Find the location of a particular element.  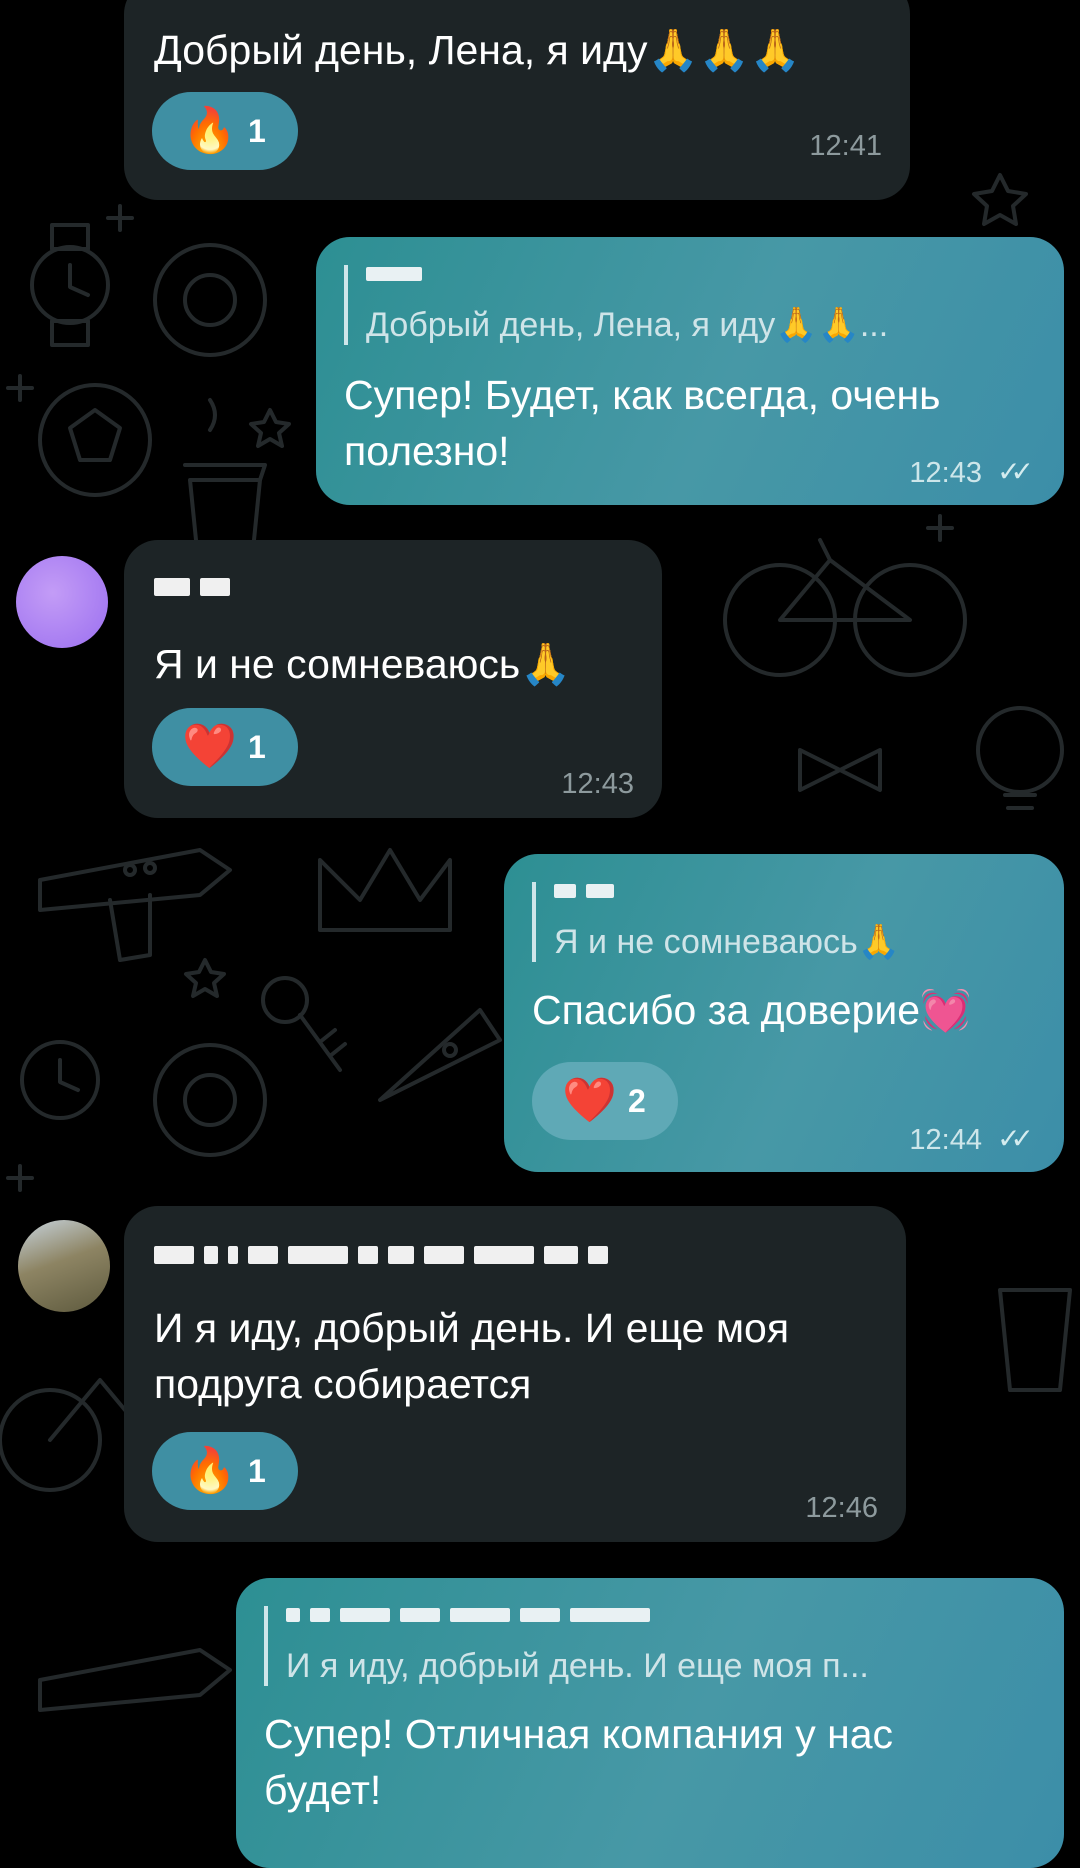

message-text-line1: Супер! Отличная компания у нас is located at coordinates (579, 1734).